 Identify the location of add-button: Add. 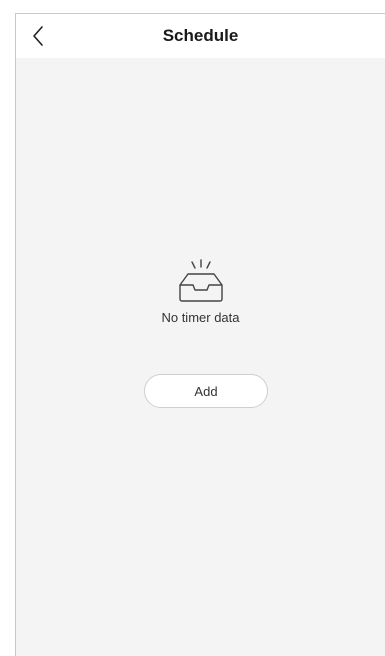
(206, 391).